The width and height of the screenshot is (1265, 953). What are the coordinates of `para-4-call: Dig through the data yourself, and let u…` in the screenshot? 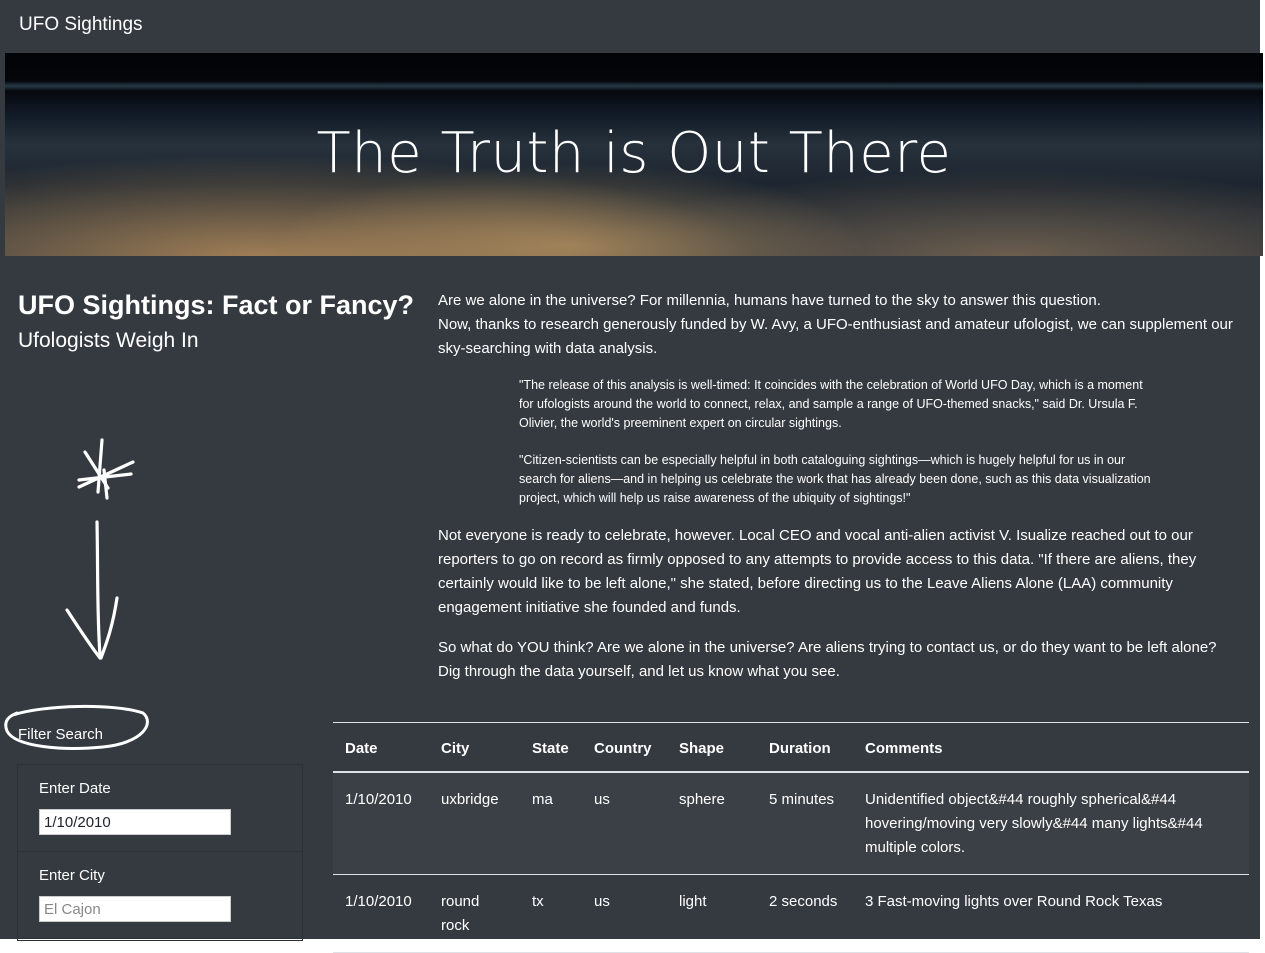 It's located at (639, 671).